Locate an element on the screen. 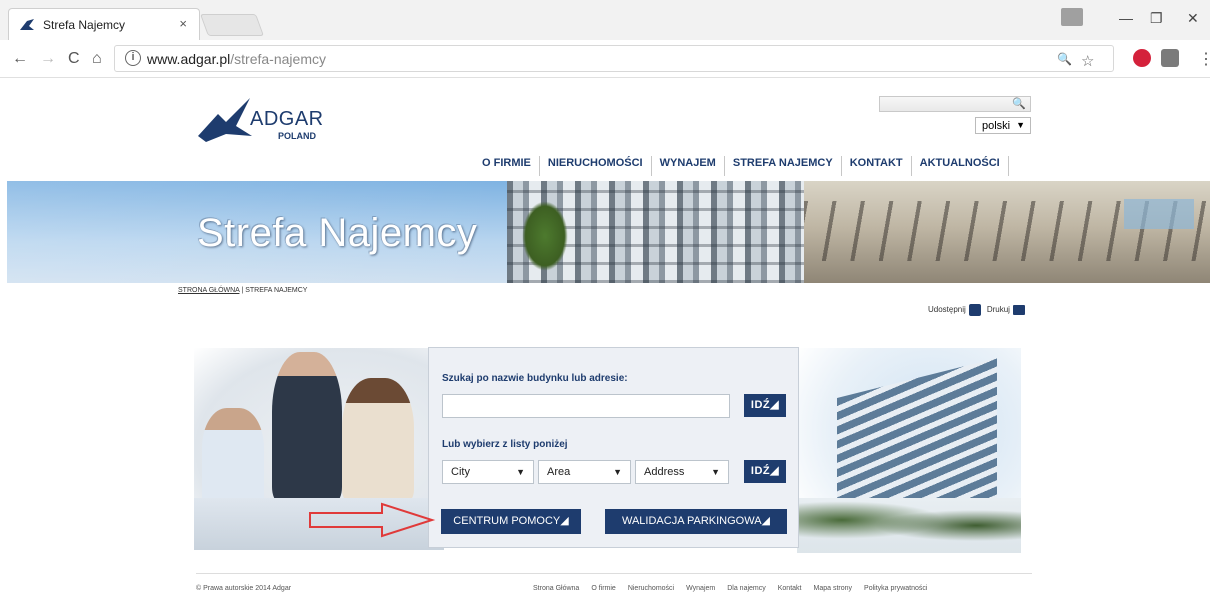 This screenshot has height=595, width=1210. breadcrumb-current: STREFA NAJEMCY is located at coordinates (276, 290).